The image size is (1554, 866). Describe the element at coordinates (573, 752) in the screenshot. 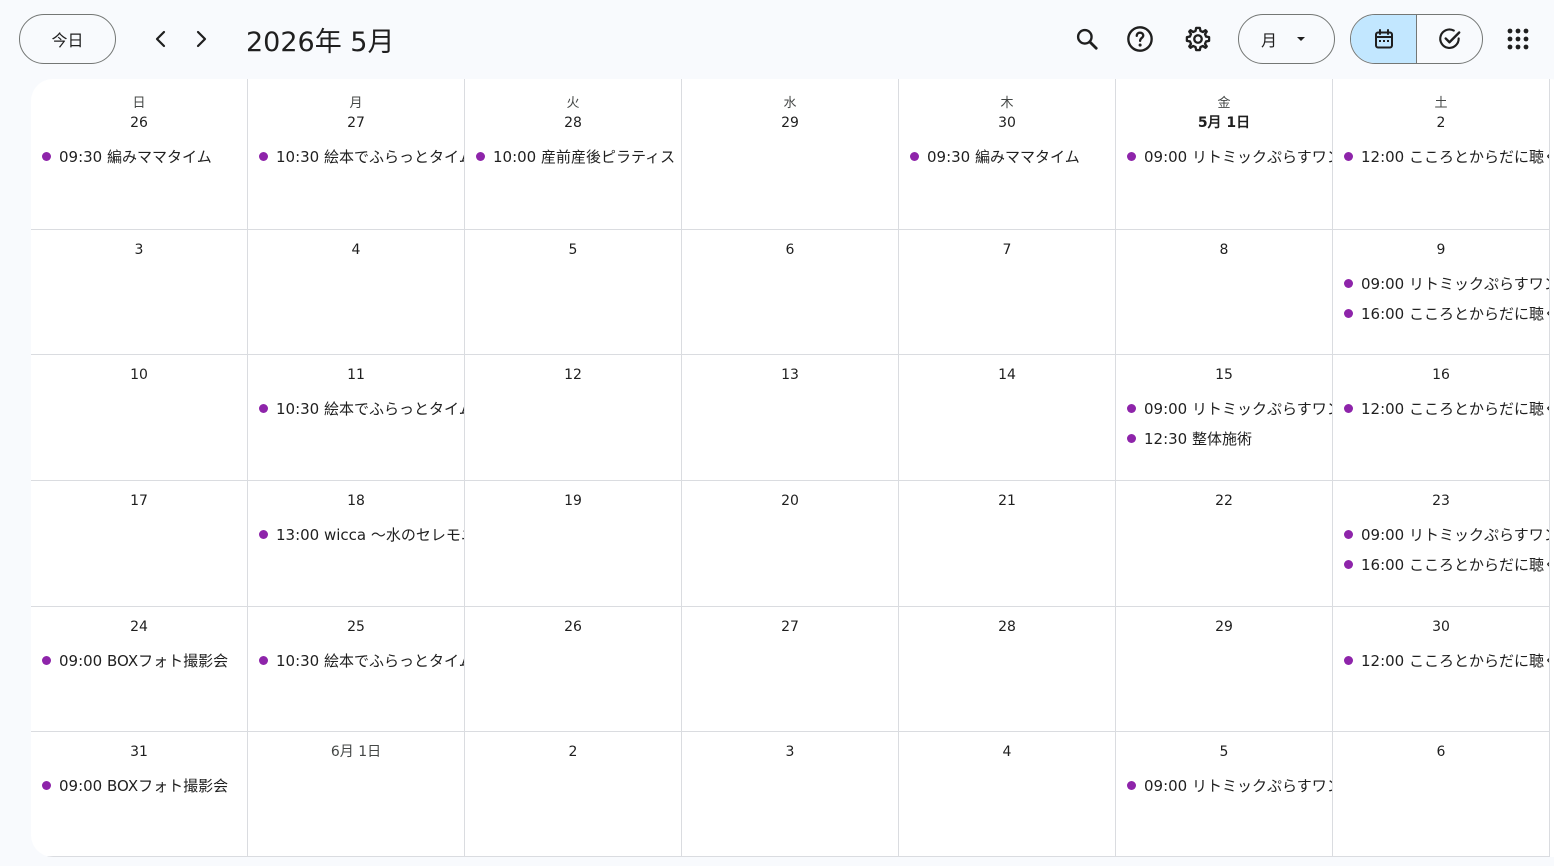

I see `day-number: 2` at that location.